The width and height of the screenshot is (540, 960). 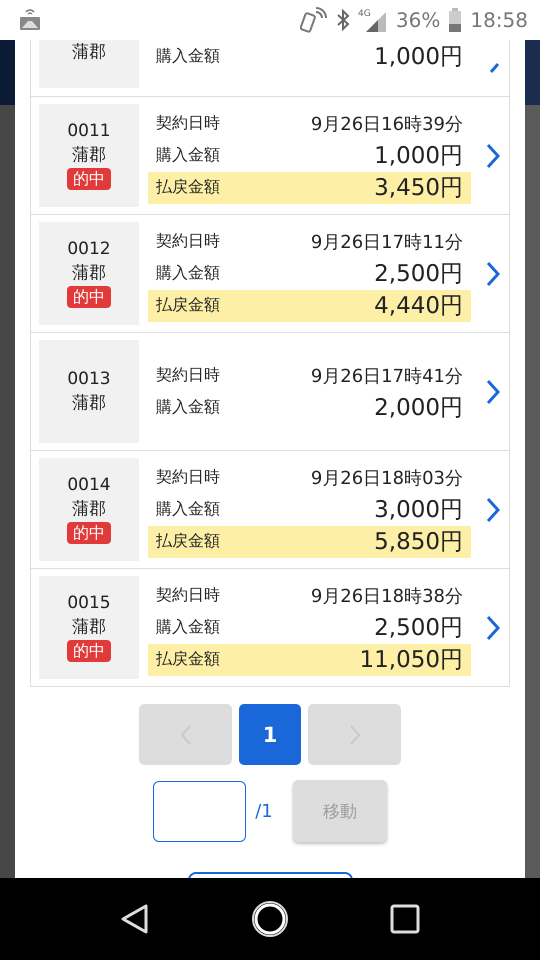 What do you see at coordinates (405, 919) in the screenshot?
I see `recents-icon` at bounding box center [405, 919].